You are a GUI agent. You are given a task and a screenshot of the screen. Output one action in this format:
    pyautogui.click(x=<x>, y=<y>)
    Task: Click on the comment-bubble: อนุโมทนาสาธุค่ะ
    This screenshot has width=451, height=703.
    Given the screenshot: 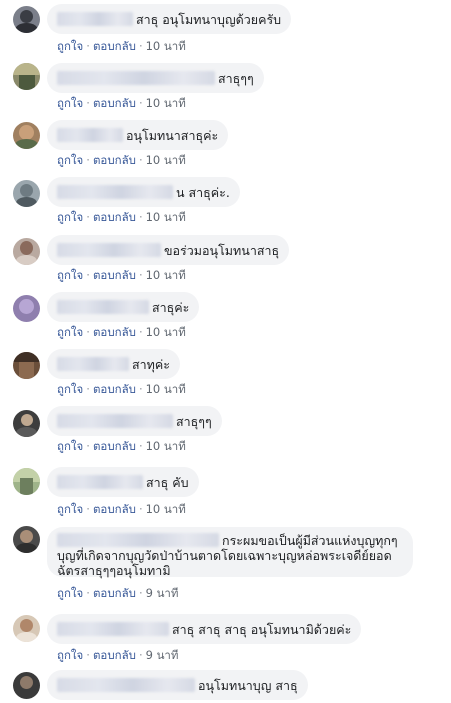 What is the action you would take?
    pyautogui.click(x=138, y=135)
    